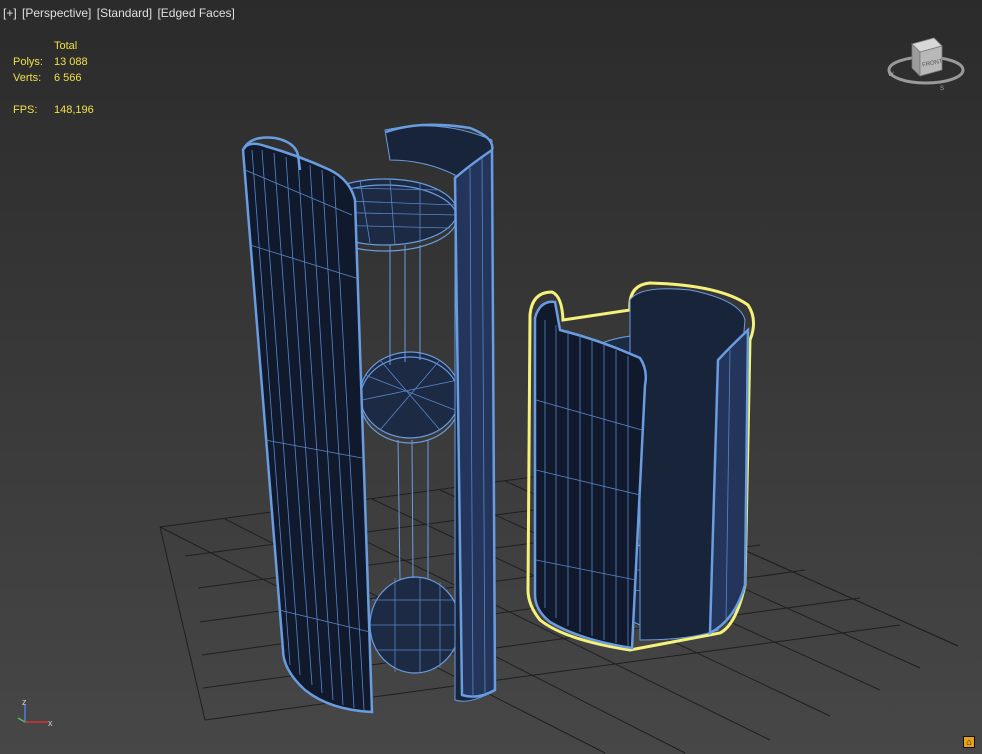 The width and height of the screenshot is (982, 754). I want to click on short-cylinder-shelf, so click(640, 466).